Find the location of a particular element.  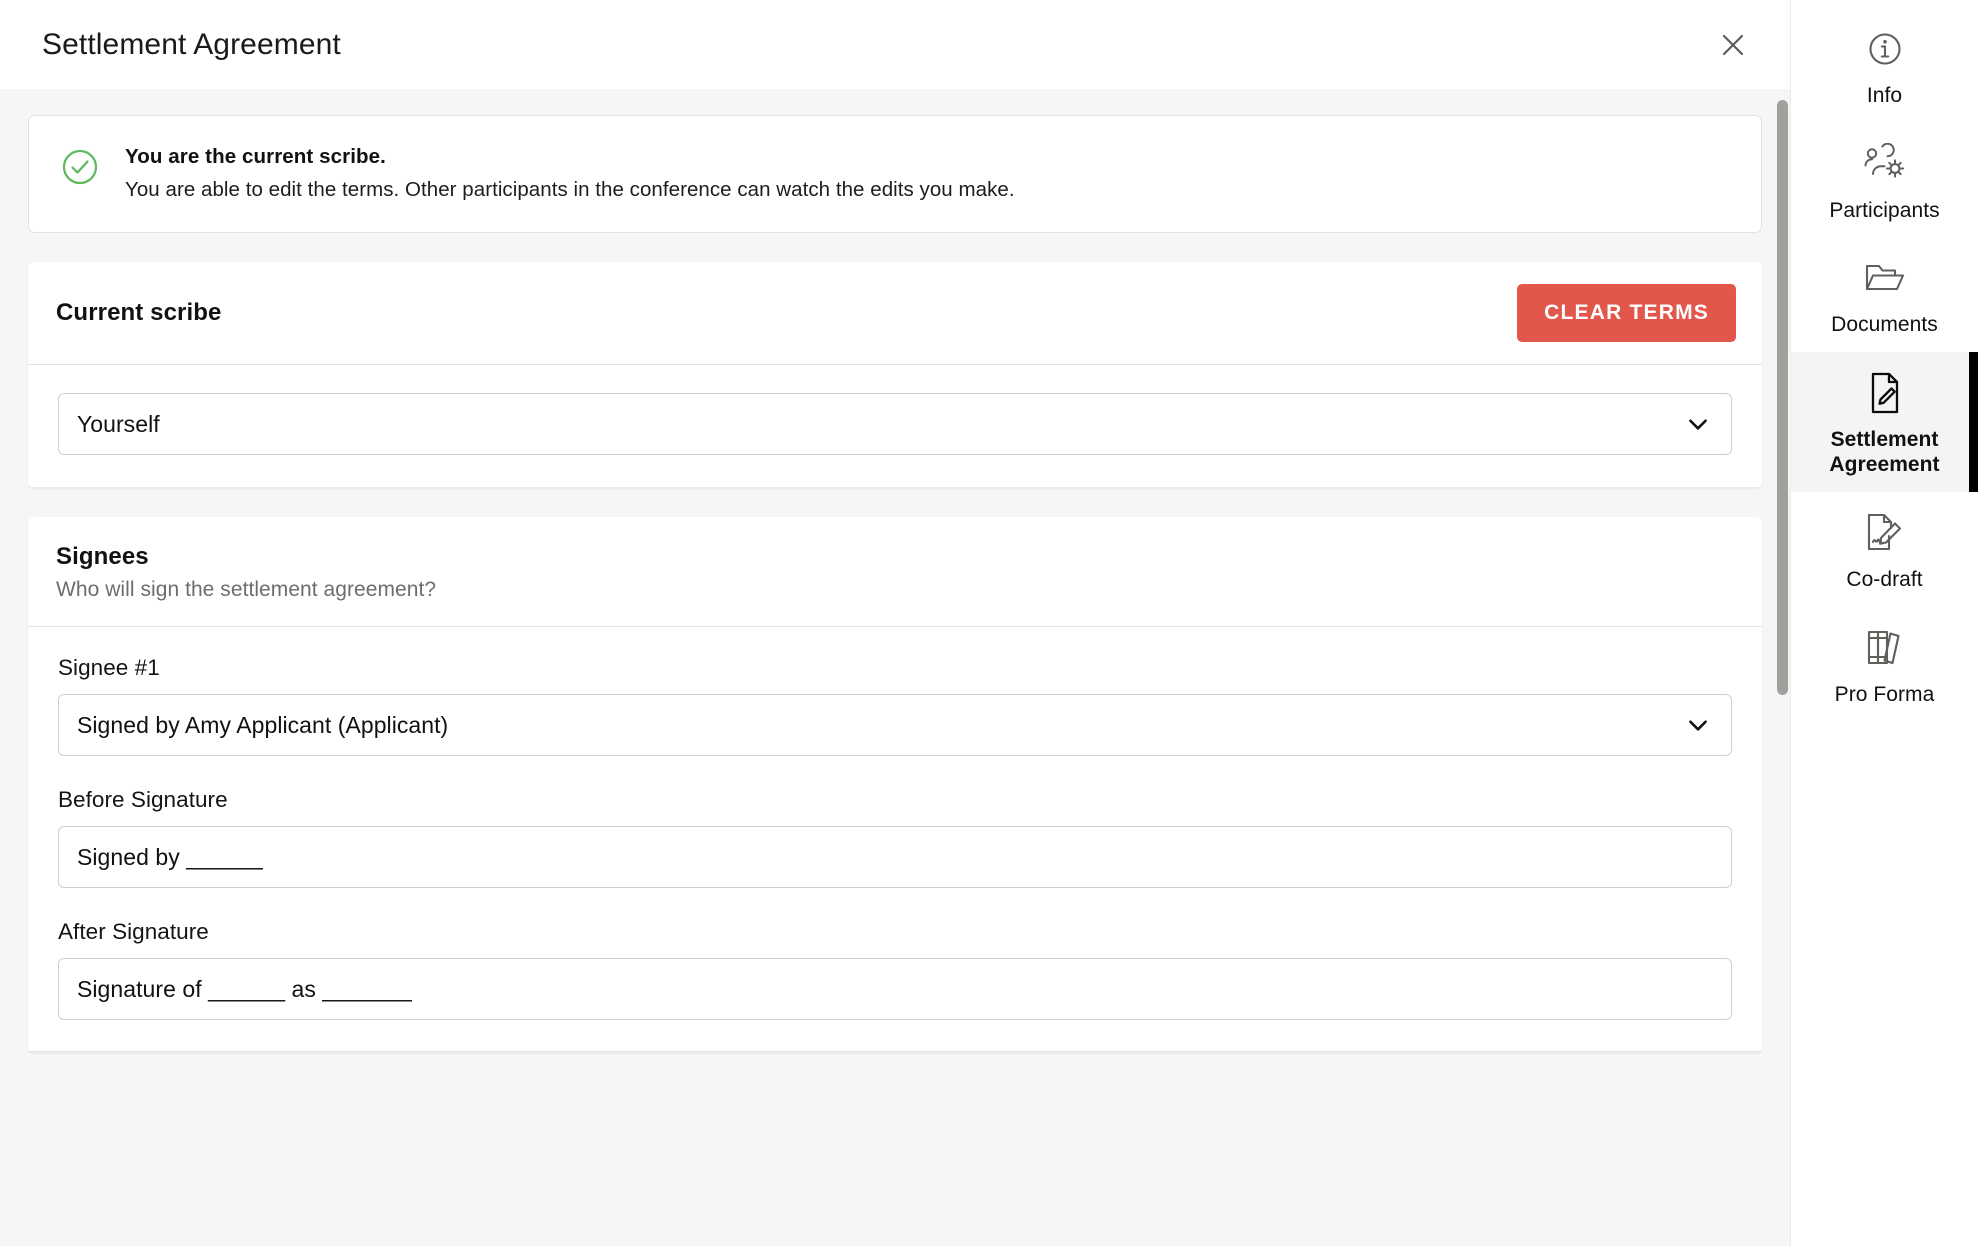

after-signature-value: Signature of ______ as _______ is located at coordinates (245, 988).